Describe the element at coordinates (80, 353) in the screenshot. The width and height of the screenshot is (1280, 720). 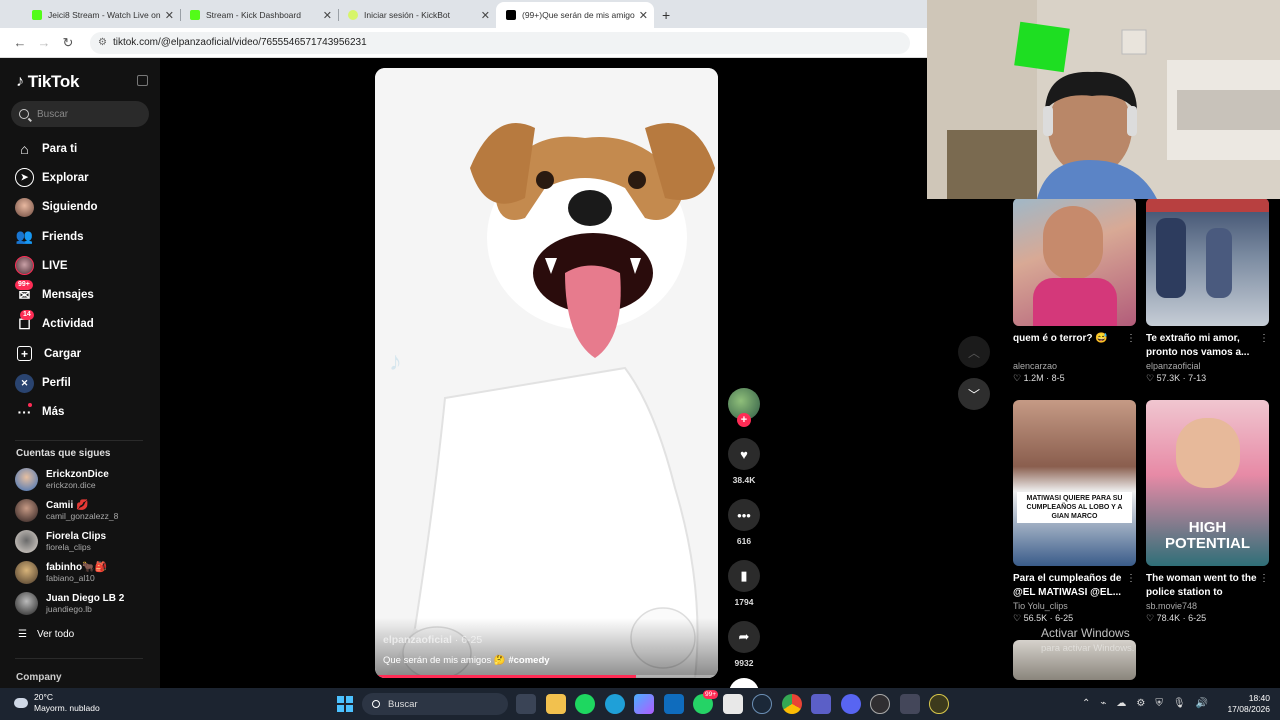
I see `nav-cargar: + Cargar` at that location.